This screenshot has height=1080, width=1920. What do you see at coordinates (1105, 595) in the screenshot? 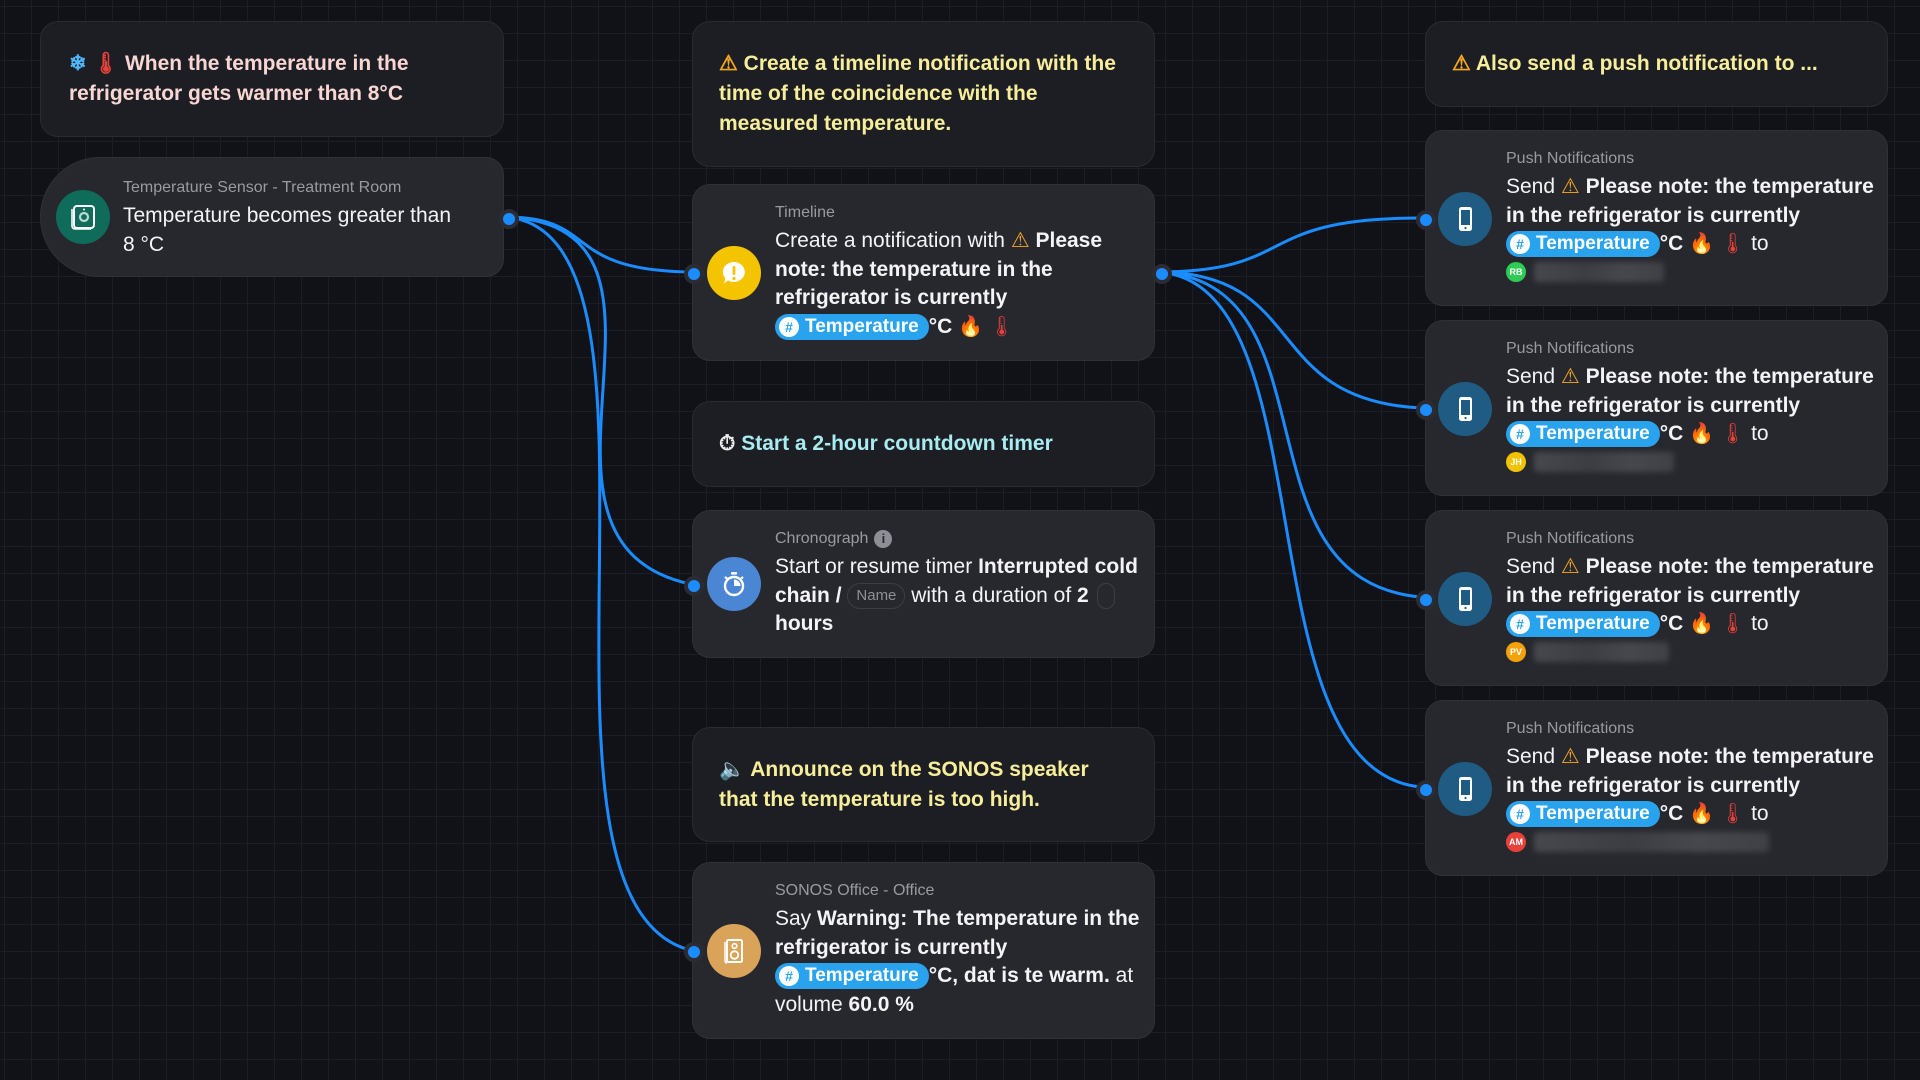
I see `duration-empty-field` at bounding box center [1105, 595].